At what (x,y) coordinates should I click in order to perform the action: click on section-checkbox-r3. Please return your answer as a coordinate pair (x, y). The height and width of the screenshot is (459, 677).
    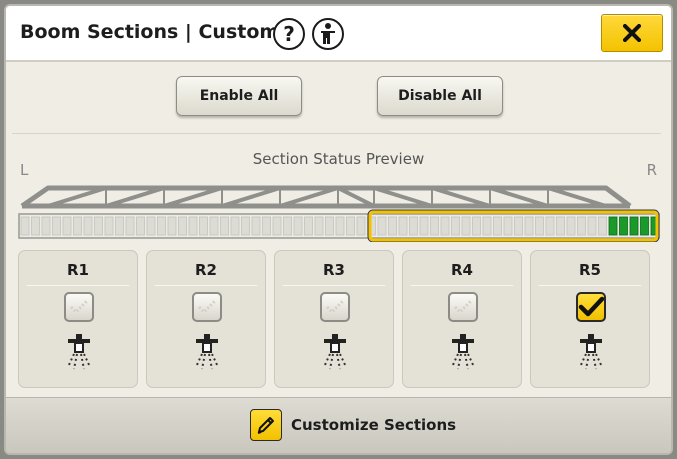
    Looking at the image, I should click on (335, 307).